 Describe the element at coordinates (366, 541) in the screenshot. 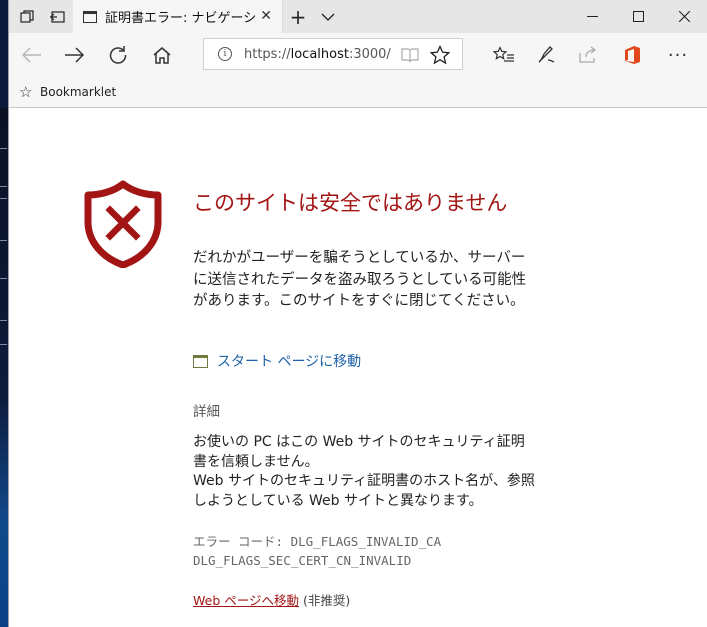

I see `error-code-1: DLG_FLAGS_INVALID_CA` at that location.